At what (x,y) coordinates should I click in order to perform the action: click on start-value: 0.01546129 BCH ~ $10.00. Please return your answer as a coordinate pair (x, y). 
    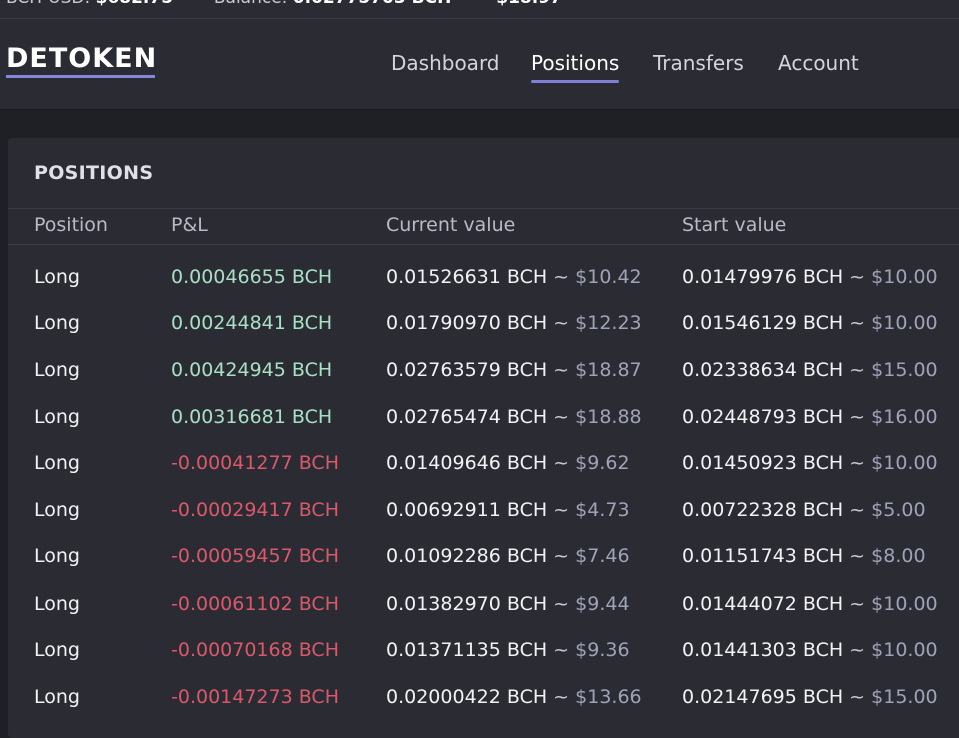
    Looking at the image, I should click on (810, 323).